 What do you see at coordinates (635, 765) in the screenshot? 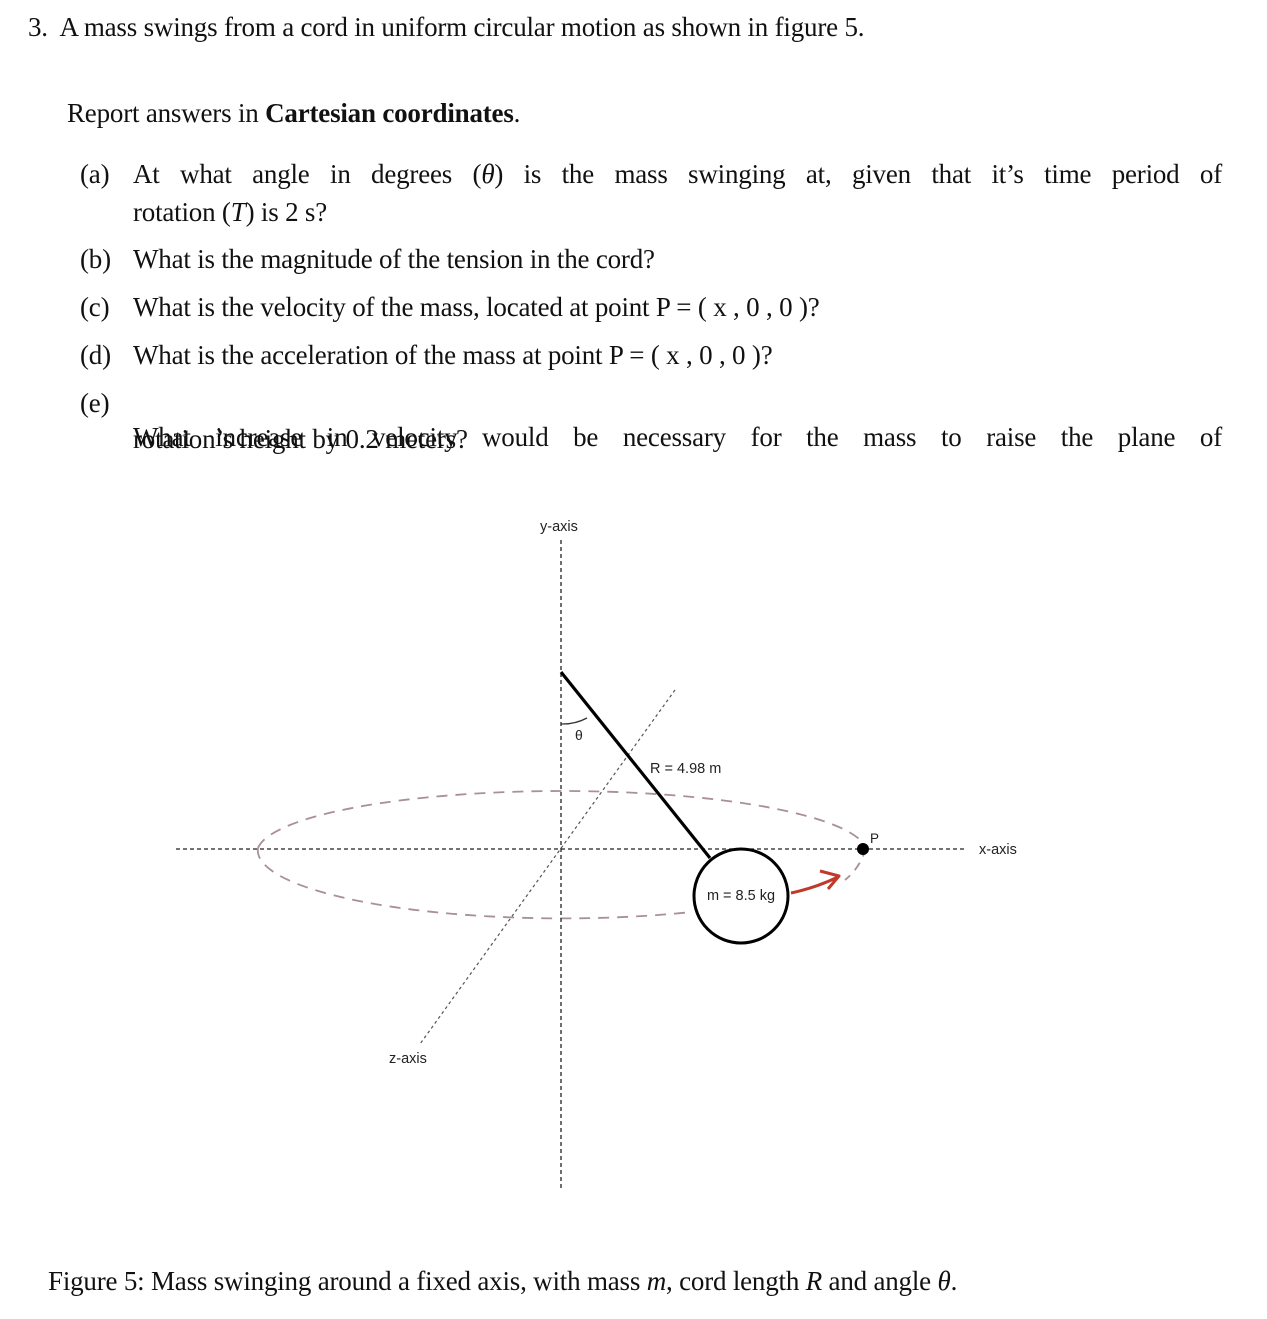
I see `cord` at bounding box center [635, 765].